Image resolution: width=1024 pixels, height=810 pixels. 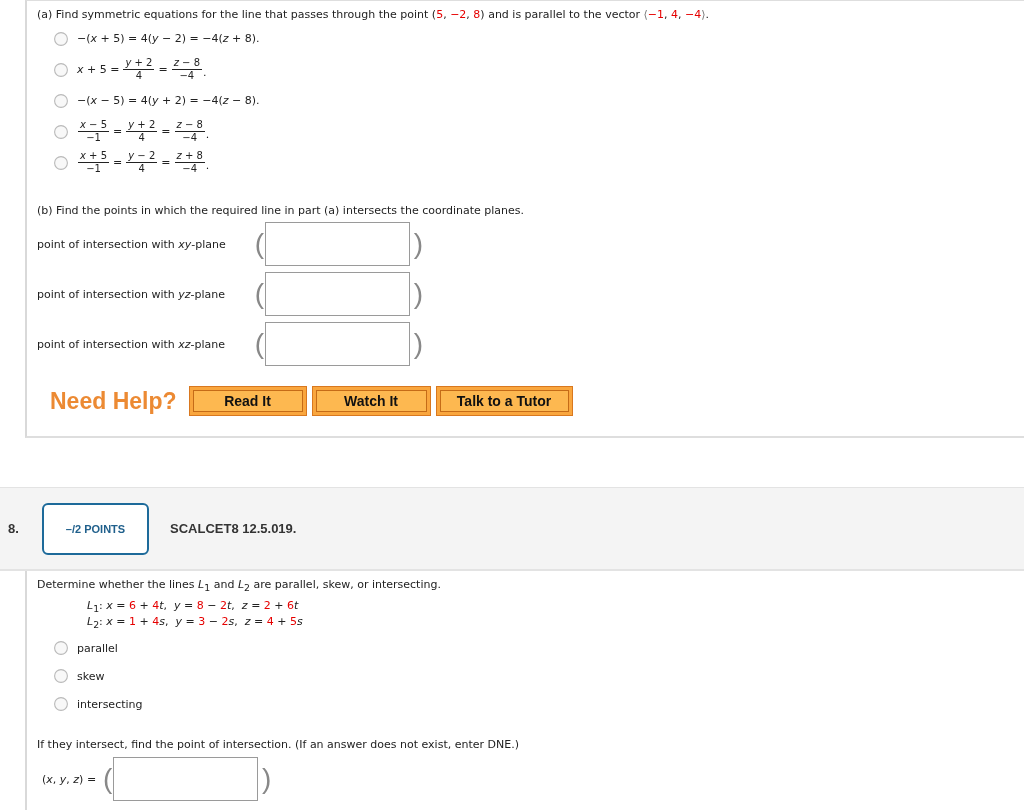 What do you see at coordinates (113, 401) in the screenshot?
I see `help-heading: Need Help?` at bounding box center [113, 401].